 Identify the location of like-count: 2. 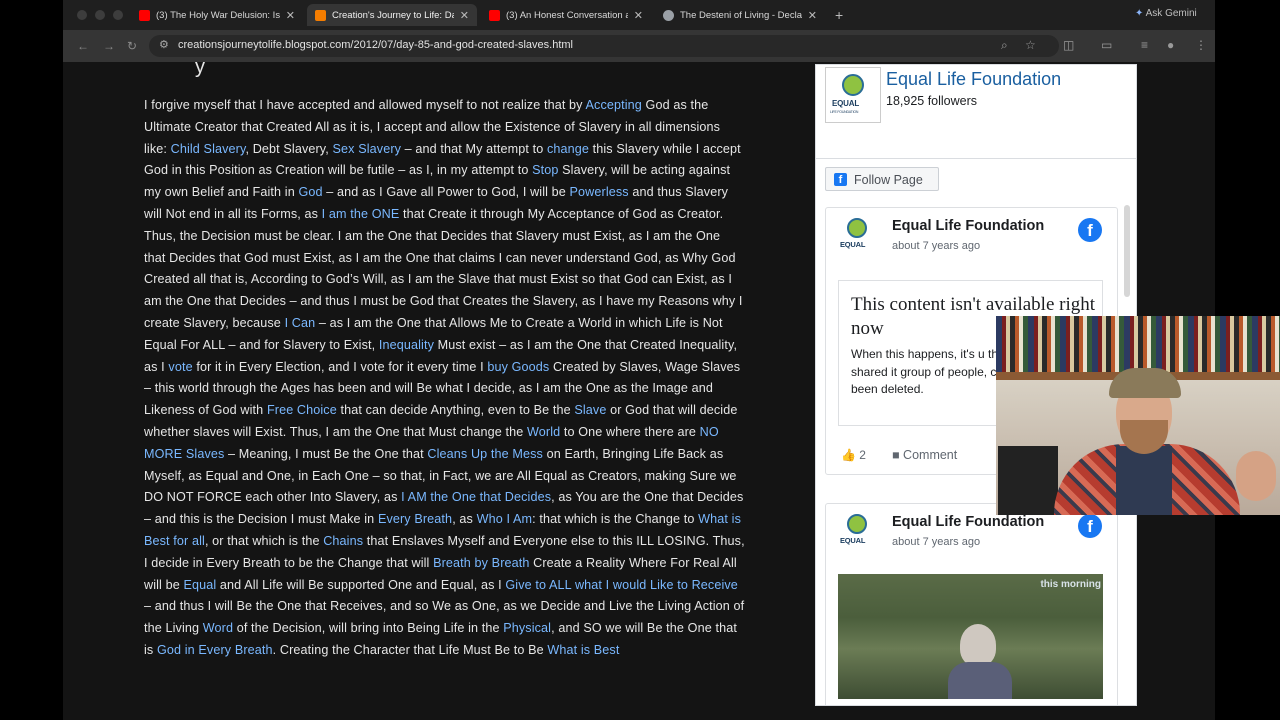
(862, 455).